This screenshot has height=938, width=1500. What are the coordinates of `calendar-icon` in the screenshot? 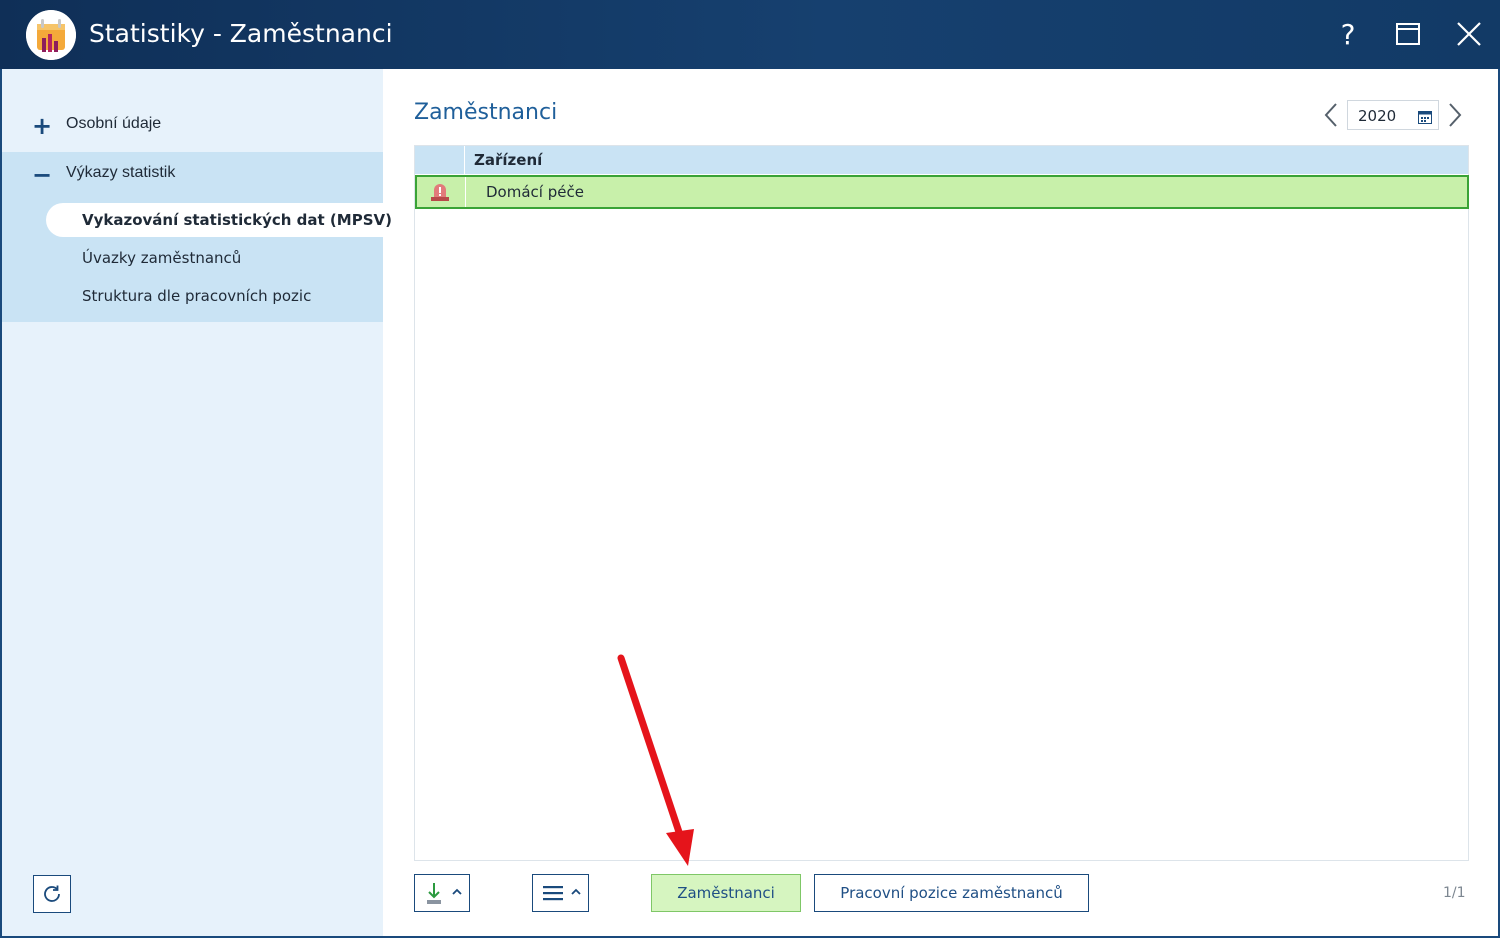 It's located at (1425, 116).